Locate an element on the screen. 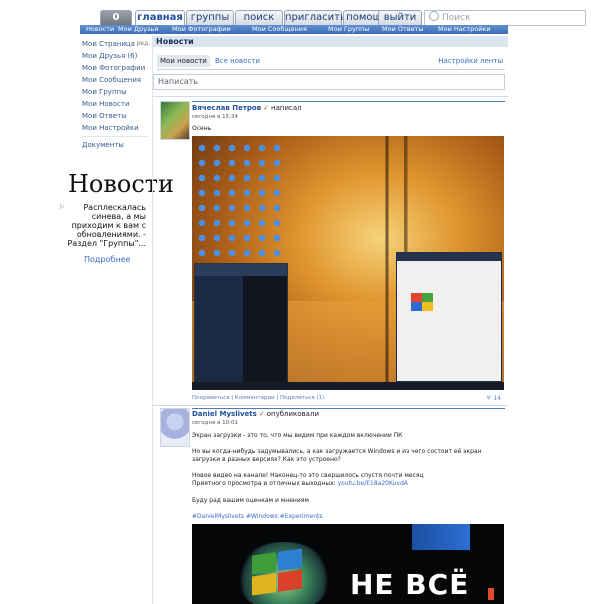 The image size is (591, 604). system-properties-window is located at coordinates (449, 317).